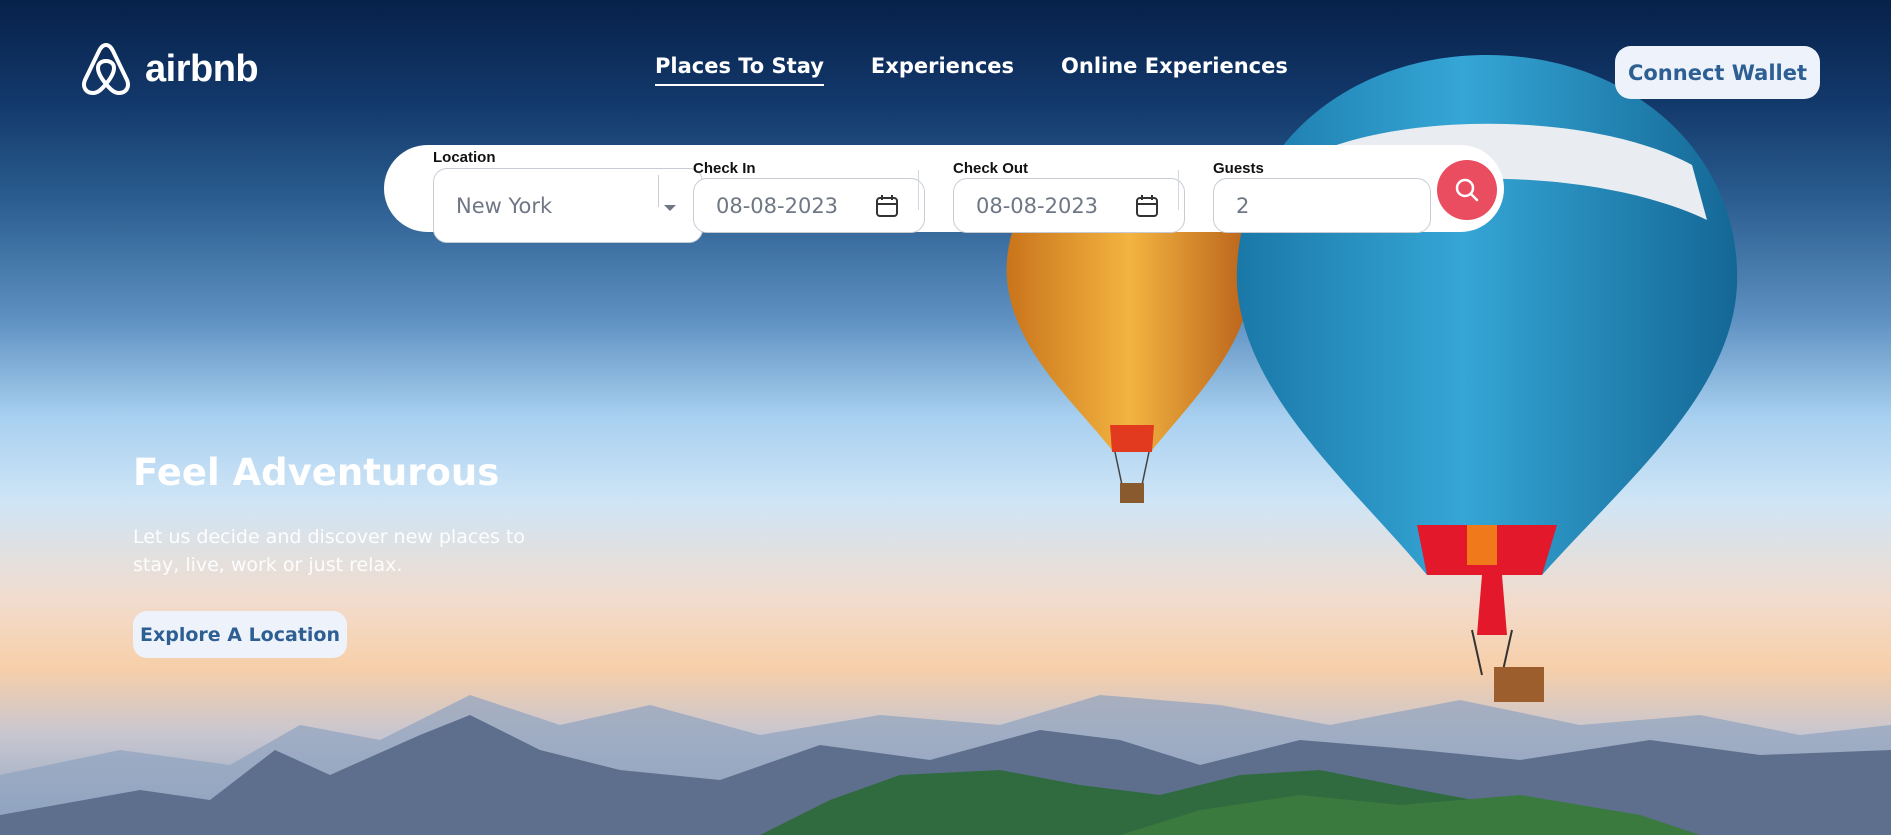  What do you see at coordinates (316, 472) in the screenshot?
I see `hero-headline: Feel Adventurous` at bounding box center [316, 472].